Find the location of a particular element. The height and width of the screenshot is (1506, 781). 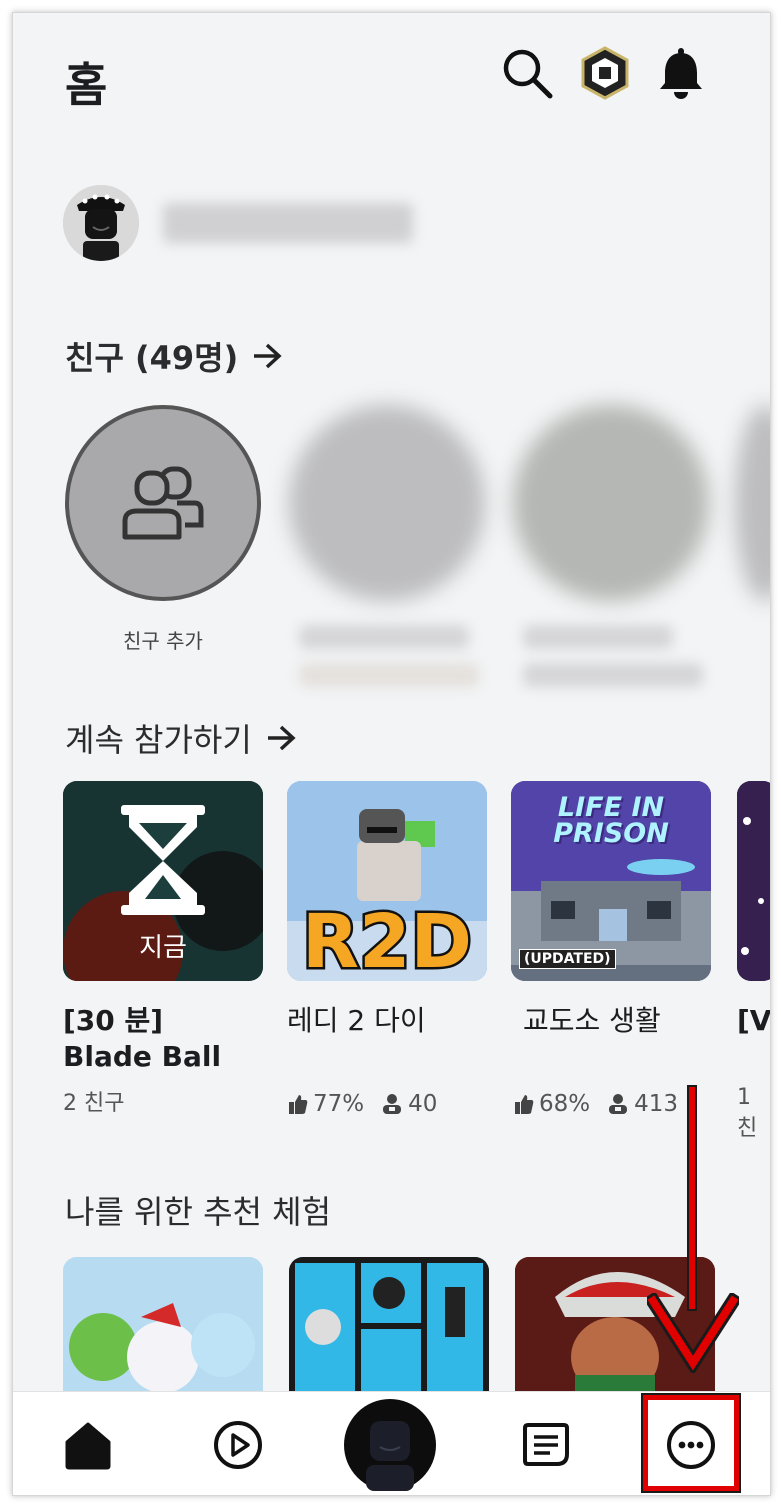

svg-text: R2D is located at coordinates (387, 940).